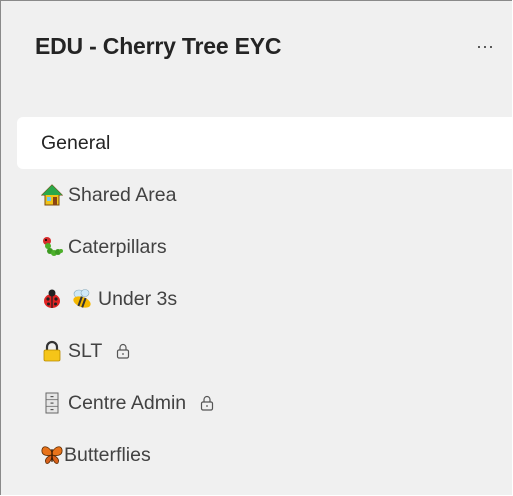 Image resolution: width=513 pixels, height=496 pixels. What do you see at coordinates (52, 195) in the screenshot?
I see `house-emoji-icon` at bounding box center [52, 195].